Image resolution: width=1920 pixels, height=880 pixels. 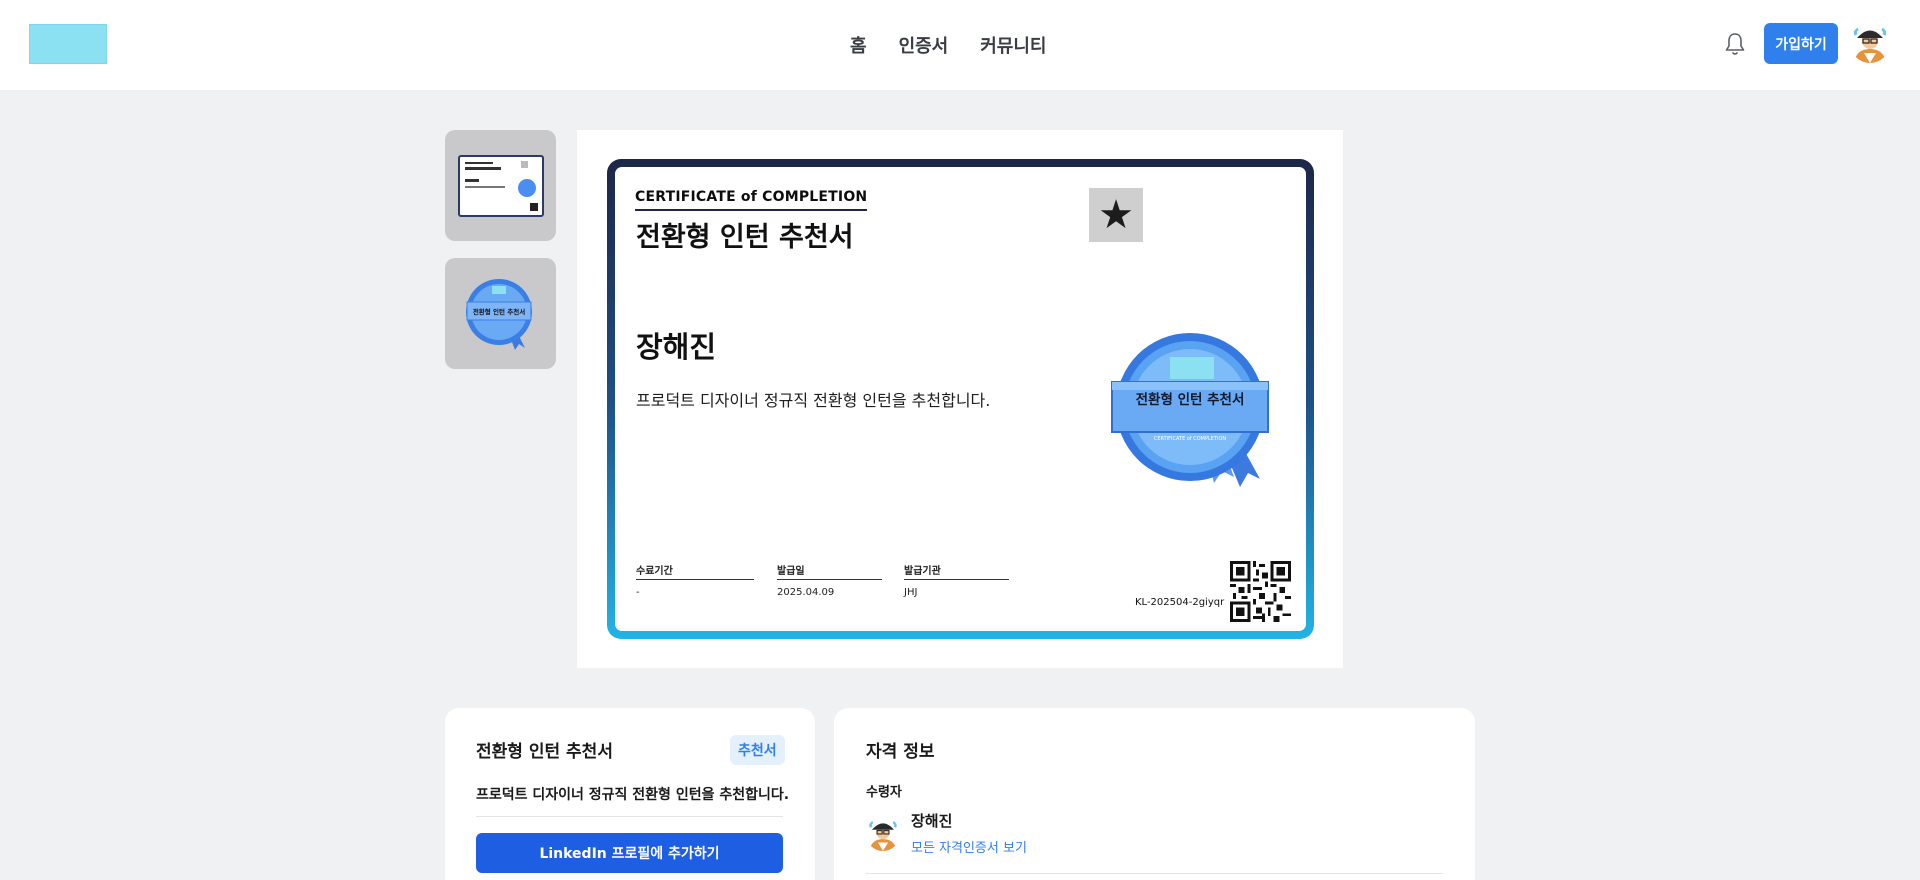 I want to click on certificate-eyebrow: CERTIFICATE of COMPLETION, so click(x=751, y=200).